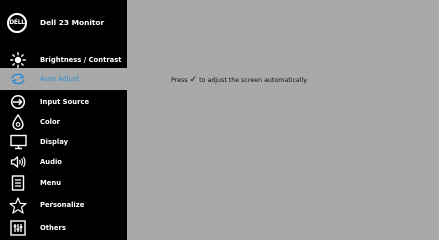 Image resolution: width=439 pixels, height=240 pixels. I want to click on menu-item-label: Personalize, so click(62, 205).